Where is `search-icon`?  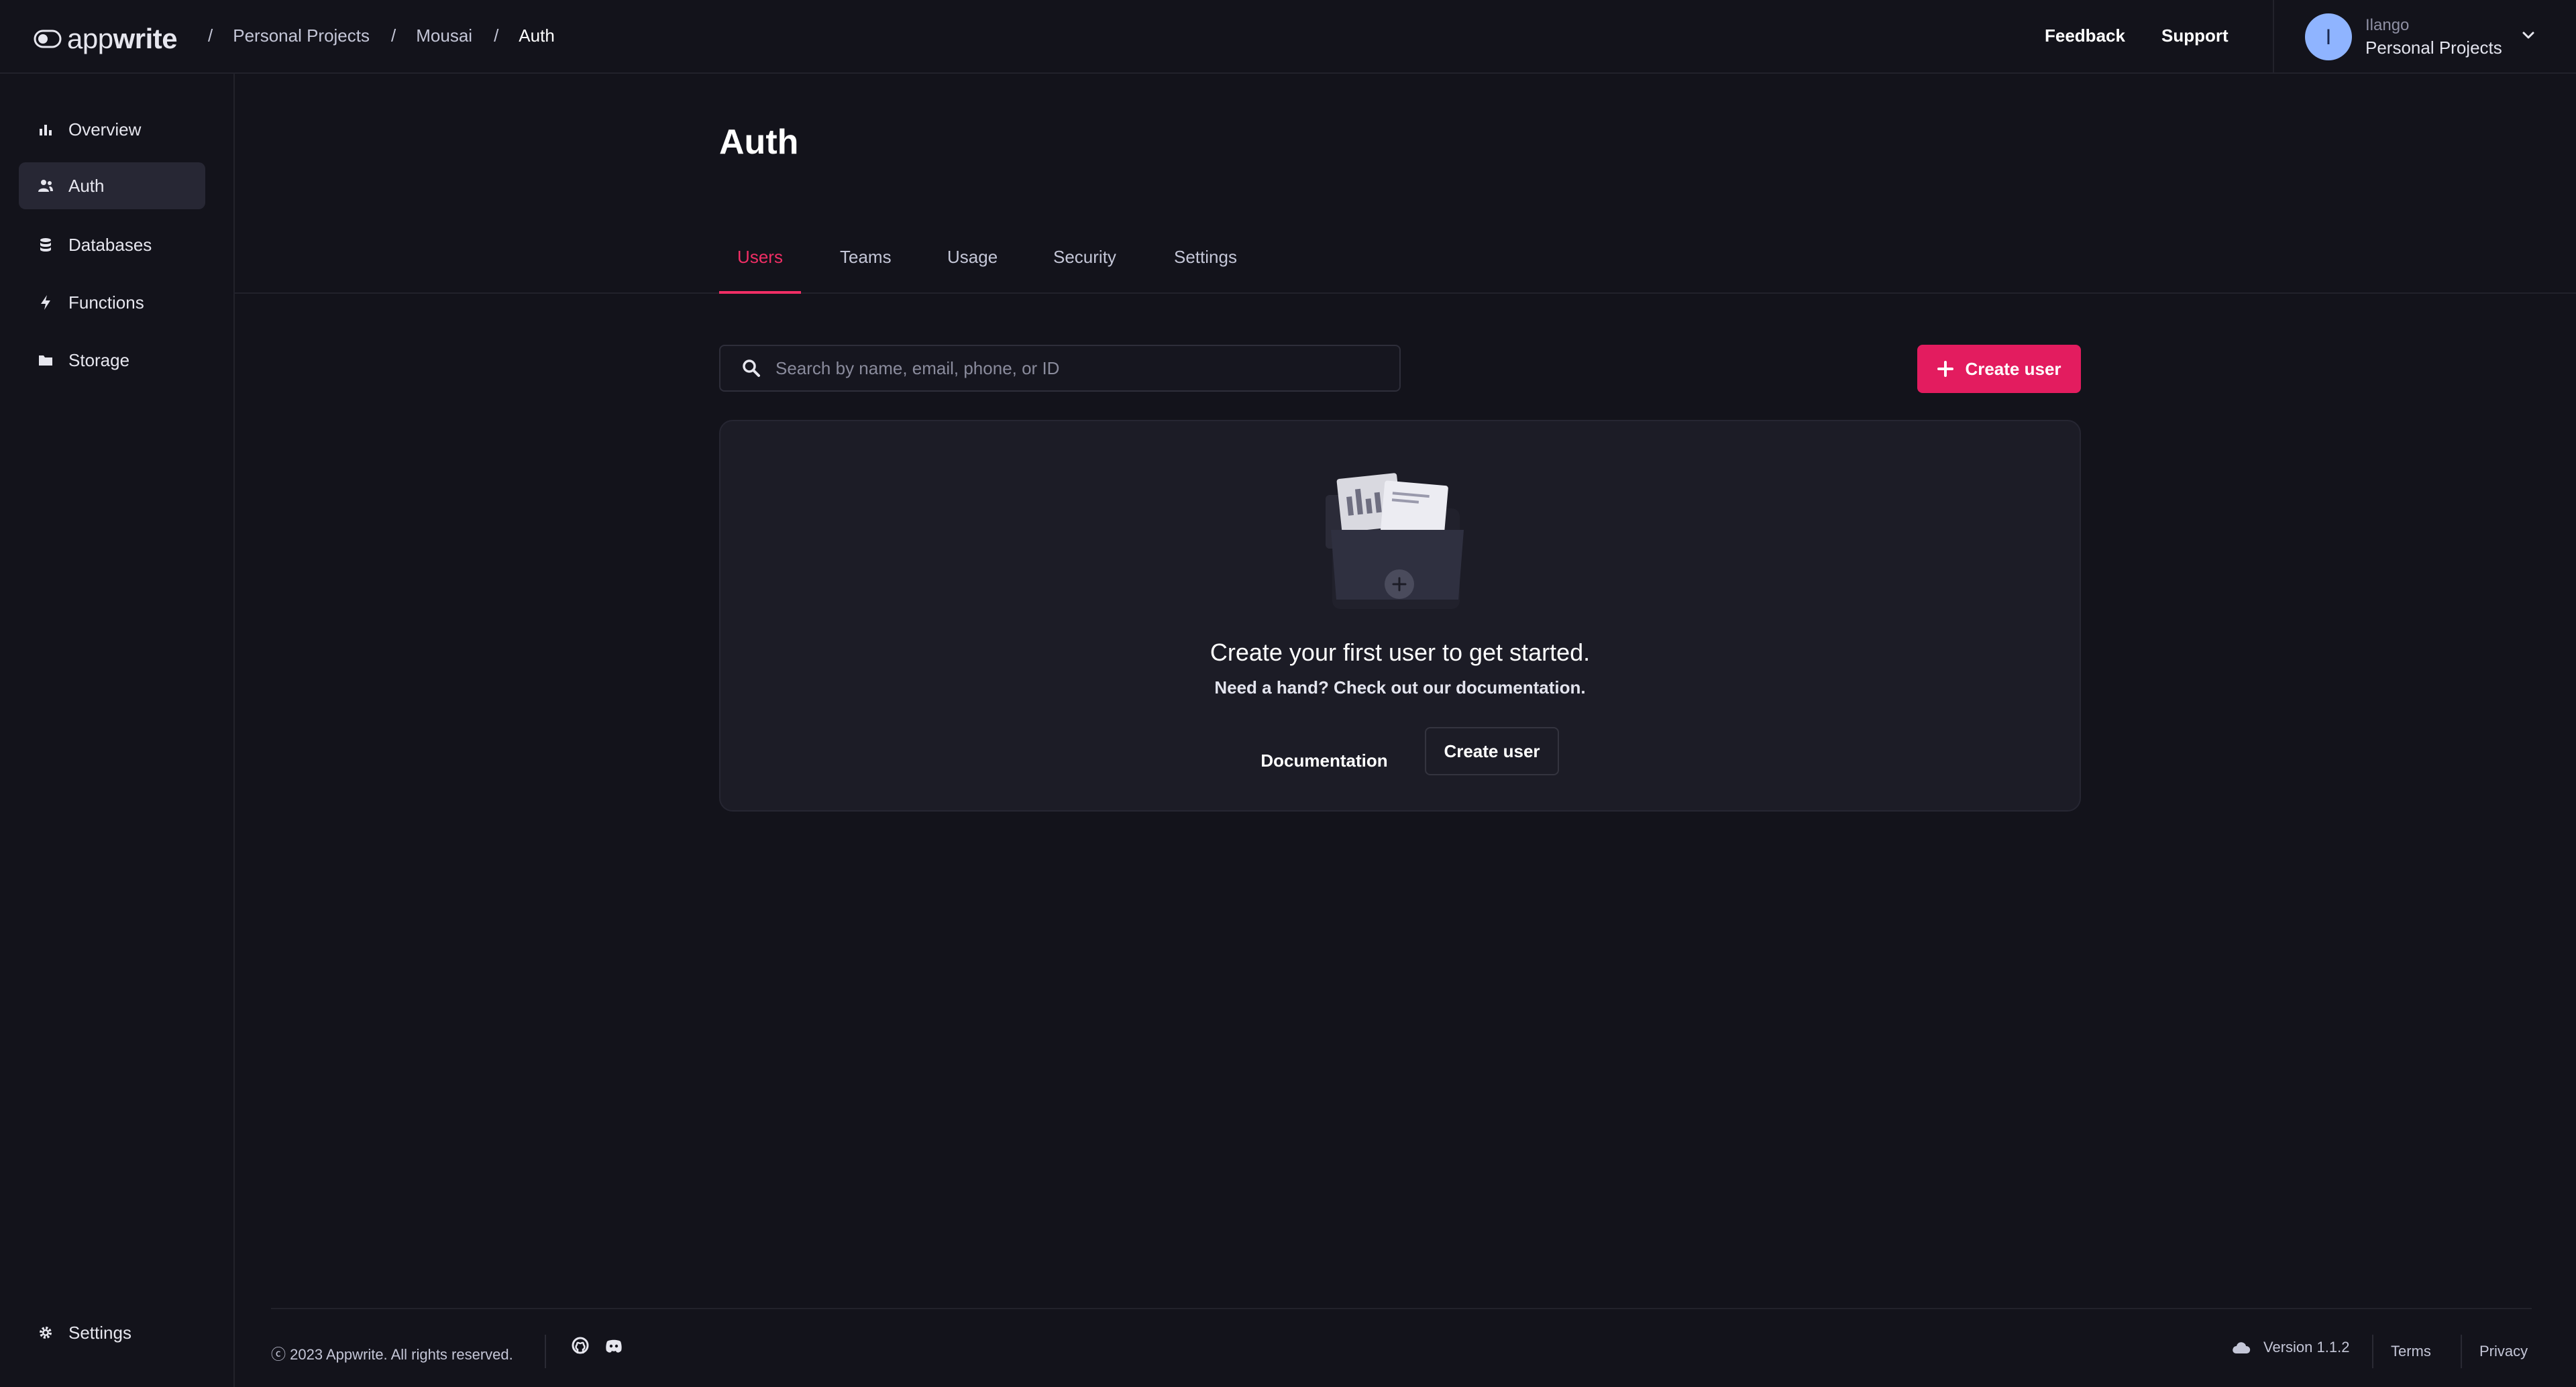 search-icon is located at coordinates (751, 368).